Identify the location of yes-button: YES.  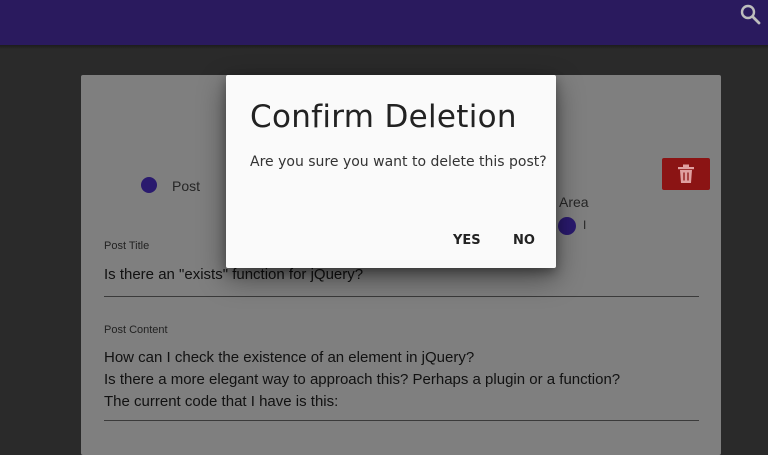
(467, 240).